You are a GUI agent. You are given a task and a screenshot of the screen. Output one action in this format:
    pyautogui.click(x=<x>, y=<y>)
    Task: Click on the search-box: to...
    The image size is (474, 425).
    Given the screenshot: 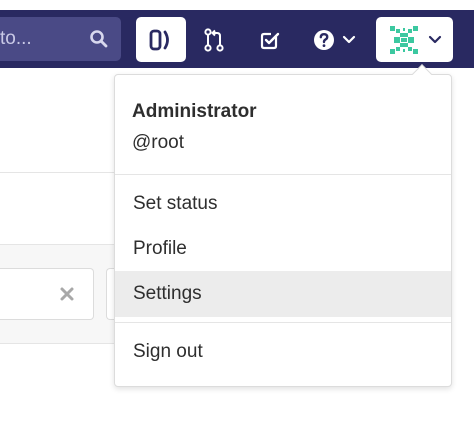 What is the action you would take?
    pyautogui.click(x=60, y=39)
    